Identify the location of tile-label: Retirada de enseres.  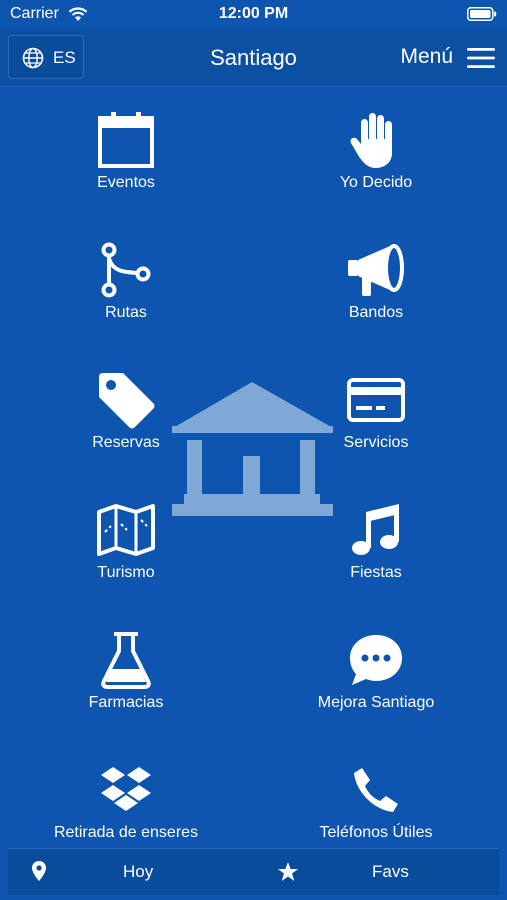
(126, 832).